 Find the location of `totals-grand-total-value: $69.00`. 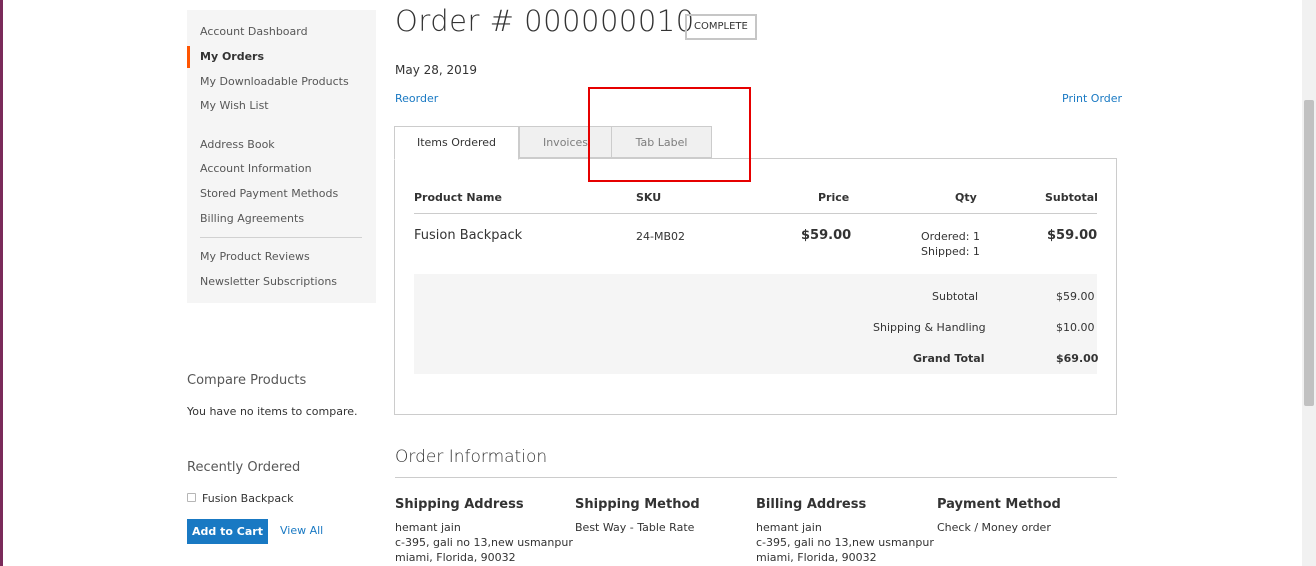

totals-grand-total-value: $69.00 is located at coordinates (1077, 358).